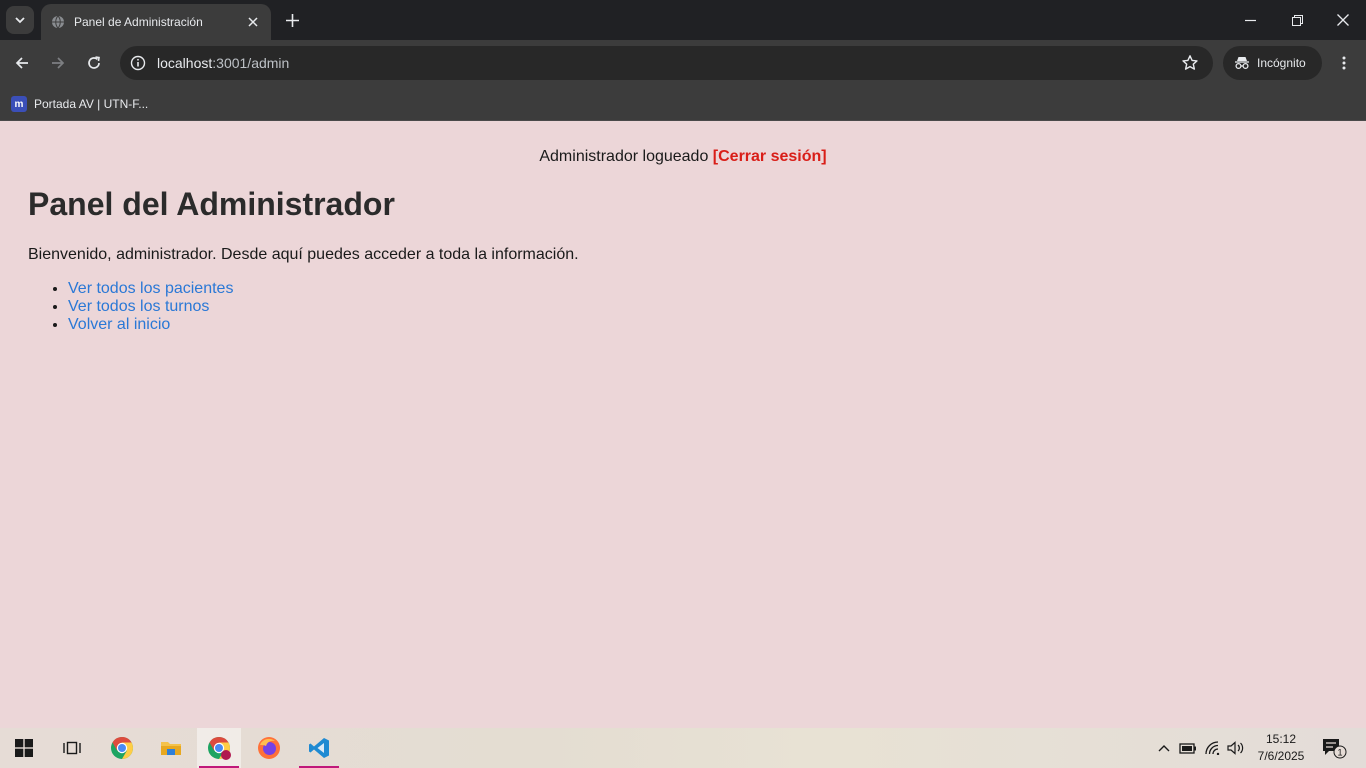  What do you see at coordinates (138, 306) in the screenshot?
I see `link-appointments: Ver todos los turnos` at bounding box center [138, 306].